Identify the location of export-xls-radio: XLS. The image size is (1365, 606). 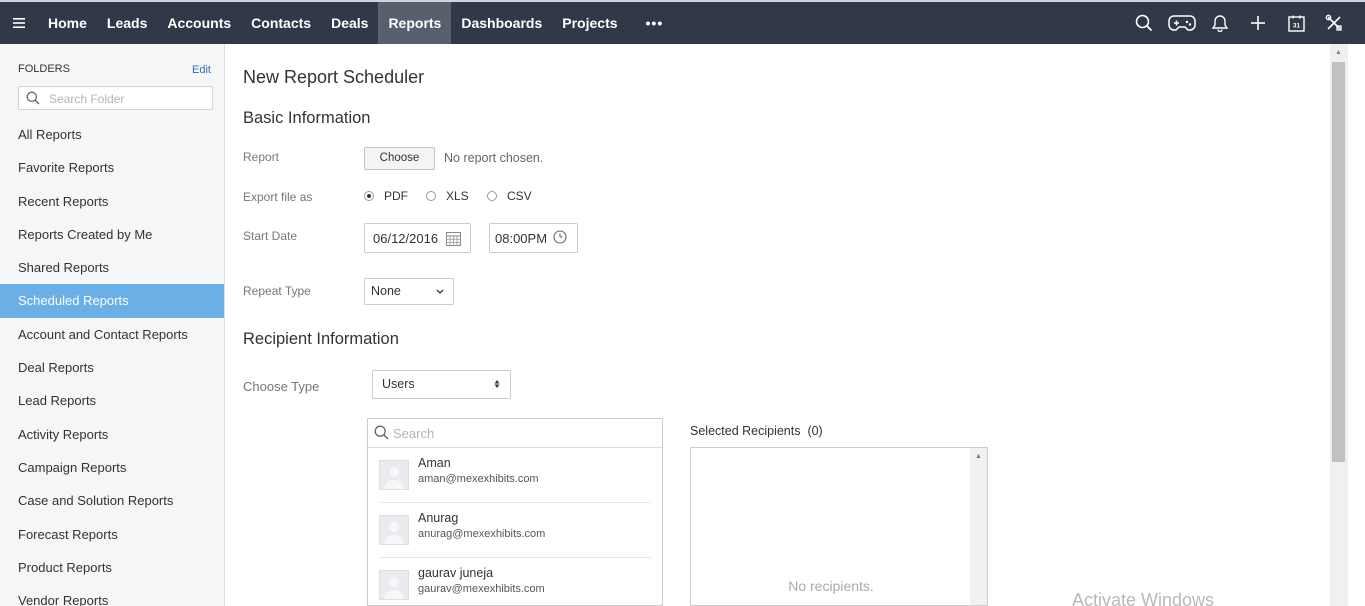
(447, 196).